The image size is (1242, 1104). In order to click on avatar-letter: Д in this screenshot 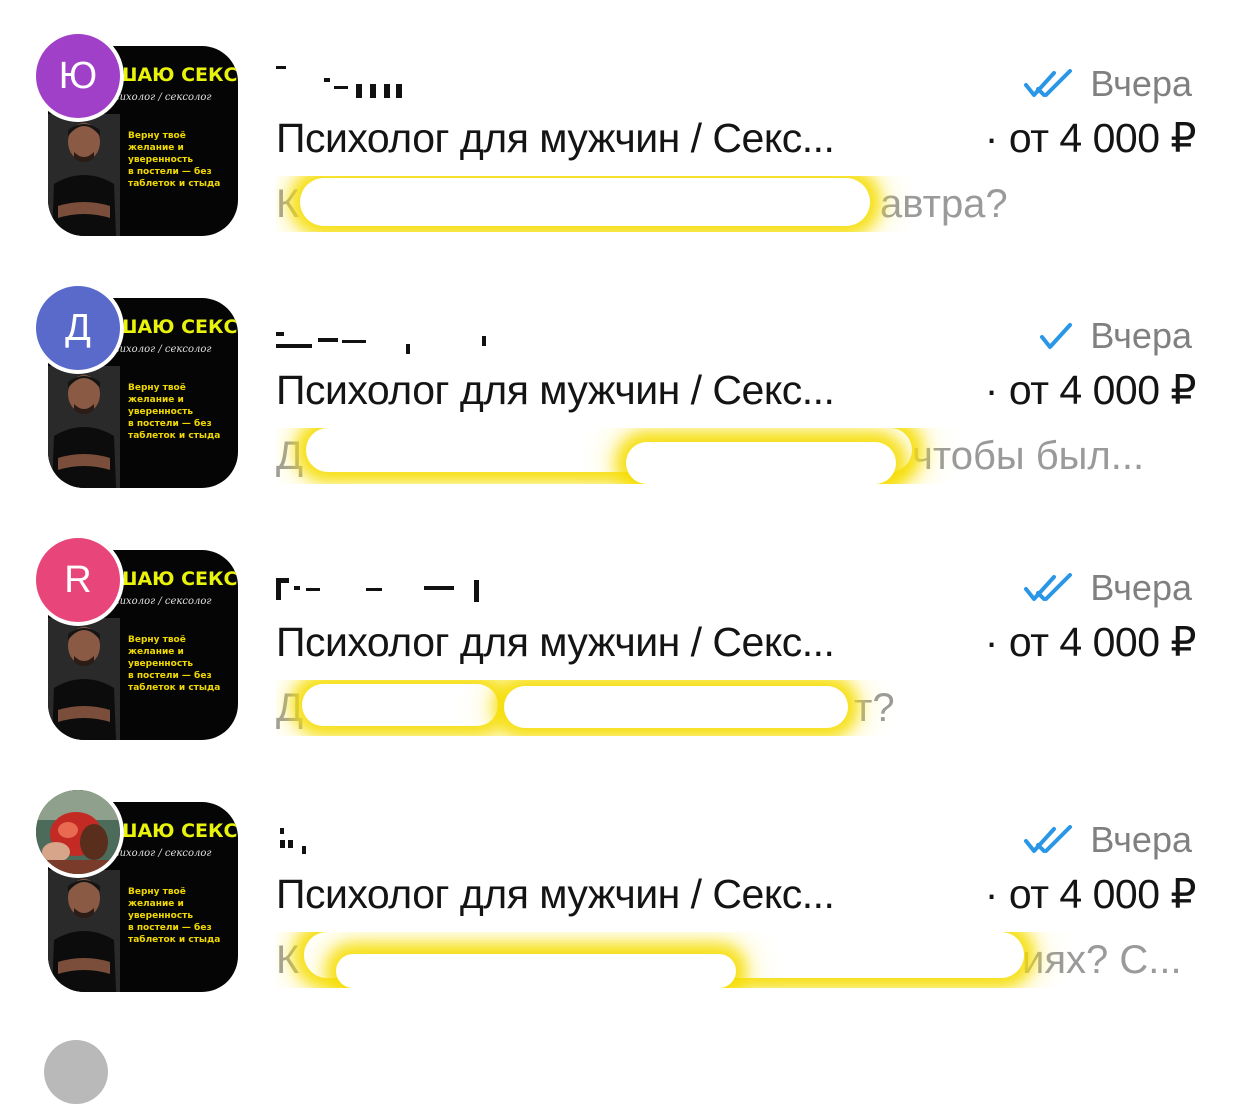, I will do `click(78, 327)`.